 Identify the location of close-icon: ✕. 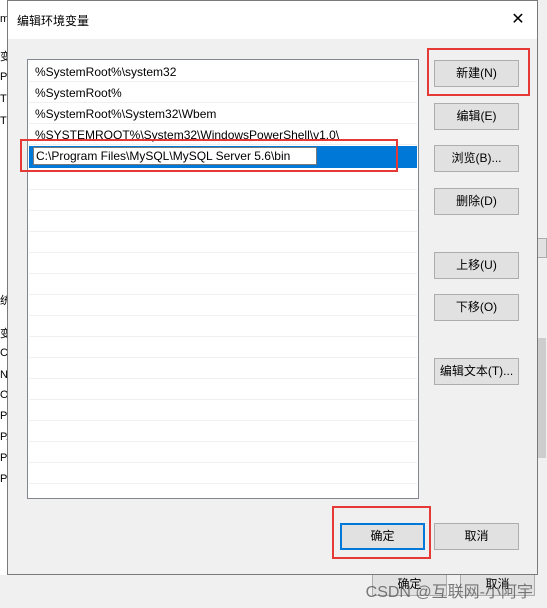
(518, 20).